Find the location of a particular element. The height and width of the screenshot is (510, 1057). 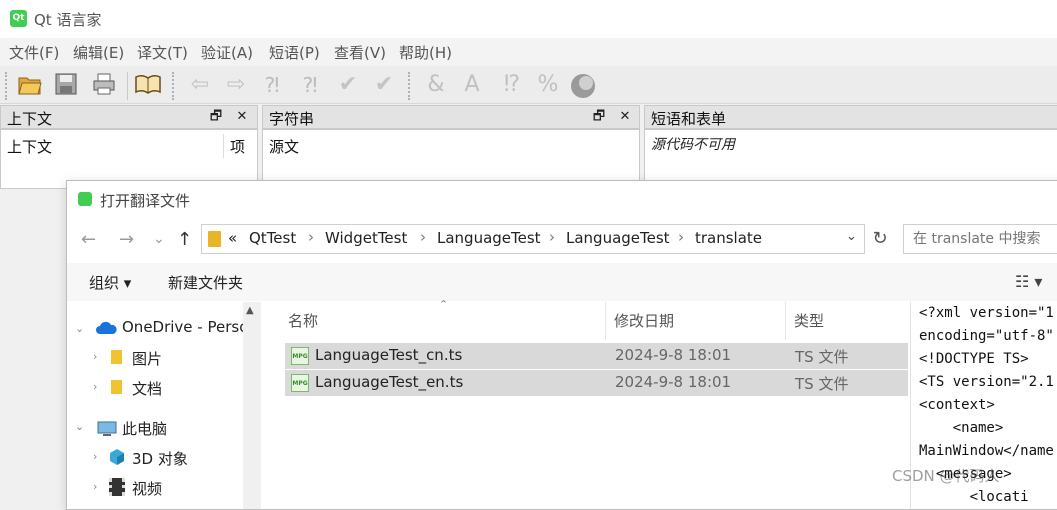

menu-validation: 验证(A) is located at coordinates (227, 52).